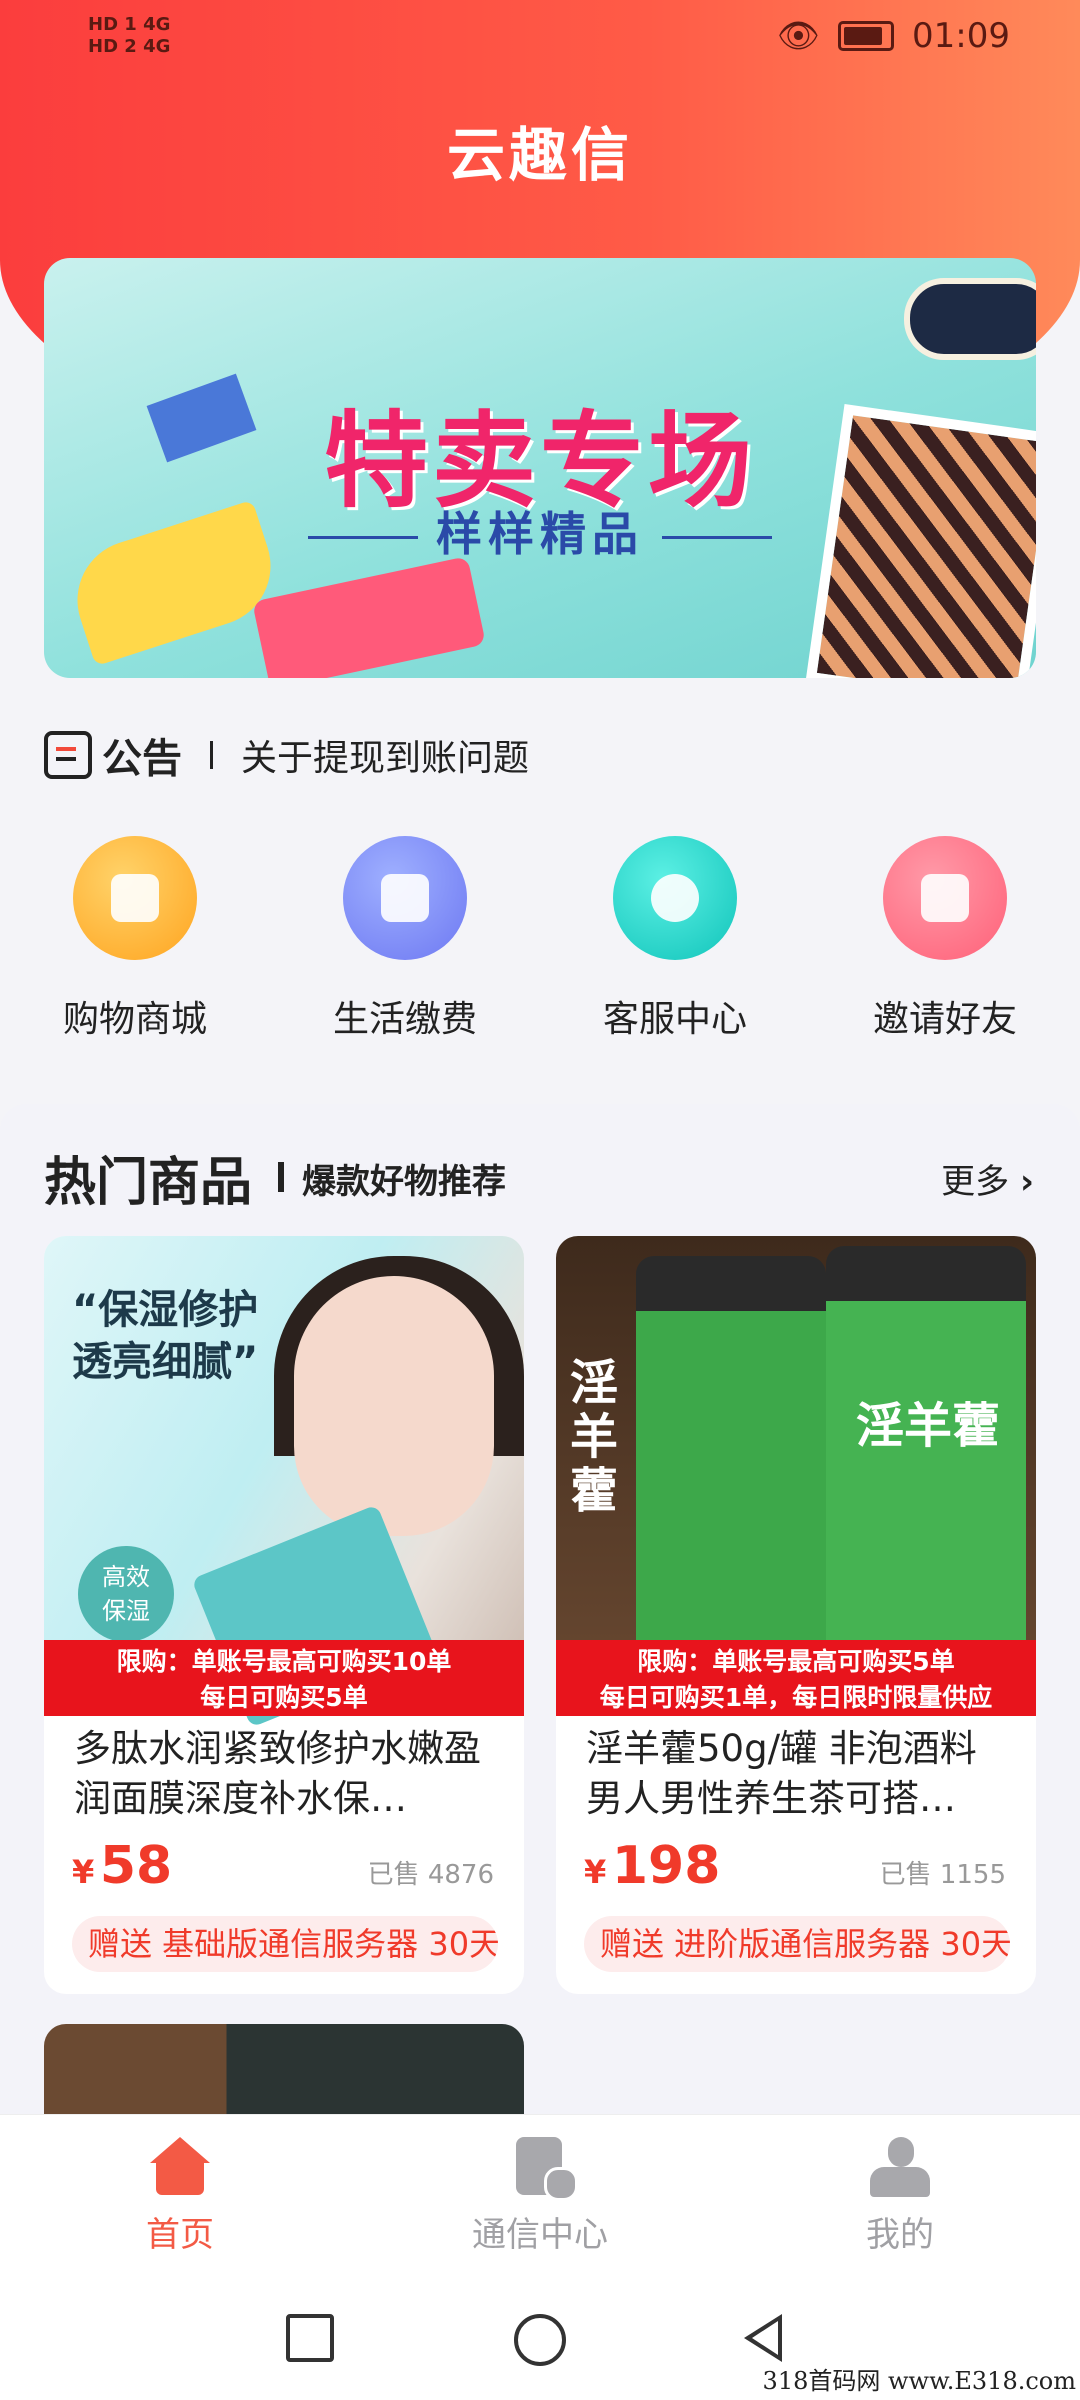 The image size is (1080, 2400). I want to click on phone-bill-icon, so click(405, 898).